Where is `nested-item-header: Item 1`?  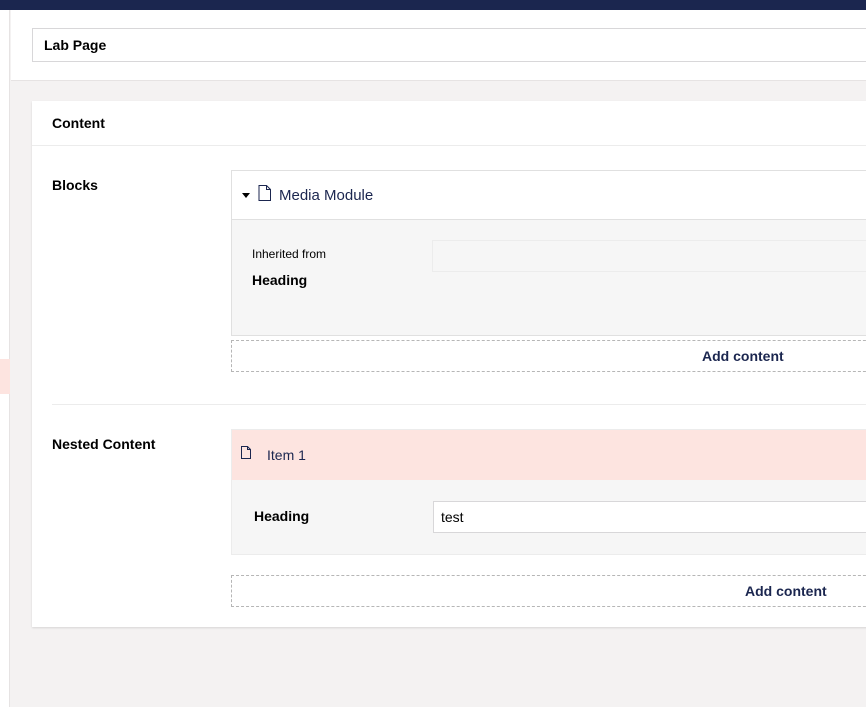 nested-item-header: Item 1 is located at coordinates (549, 455).